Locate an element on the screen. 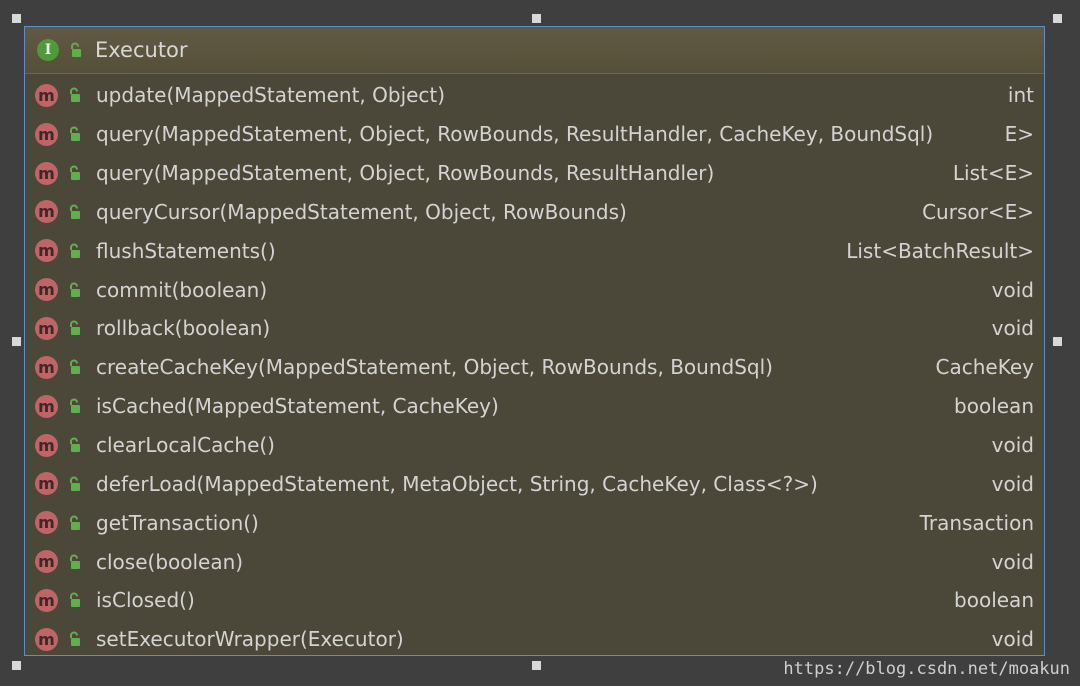  method-return-type: Transaction is located at coordinates (976, 522).